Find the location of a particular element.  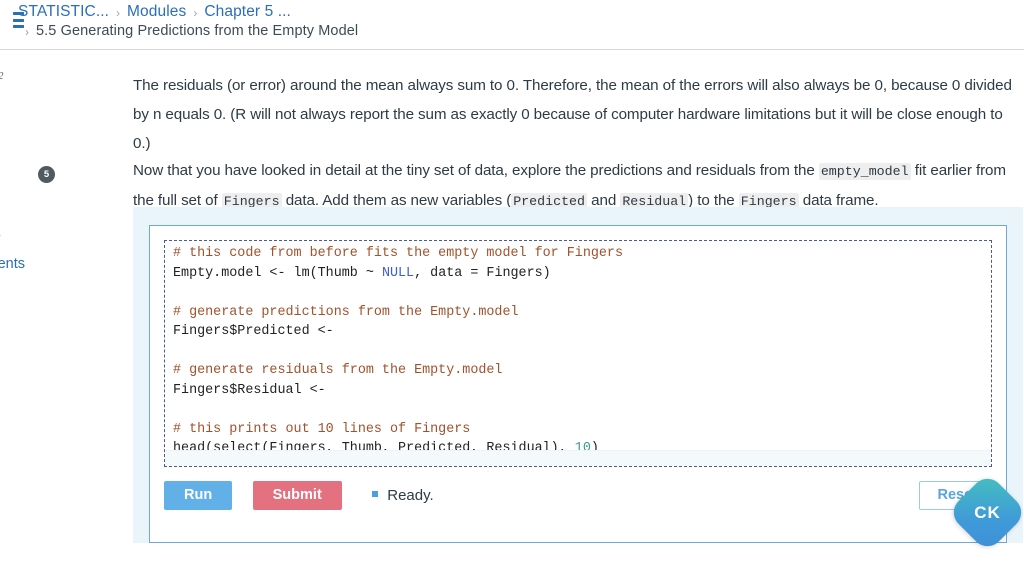

breadcrumb-item-modules: Modules is located at coordinates (156, 12).